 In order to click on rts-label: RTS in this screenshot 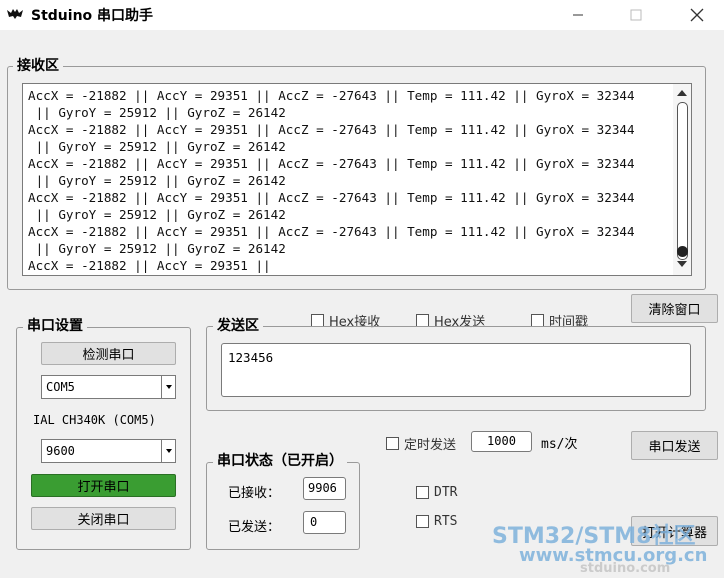, I will do `click(446, 521)`.